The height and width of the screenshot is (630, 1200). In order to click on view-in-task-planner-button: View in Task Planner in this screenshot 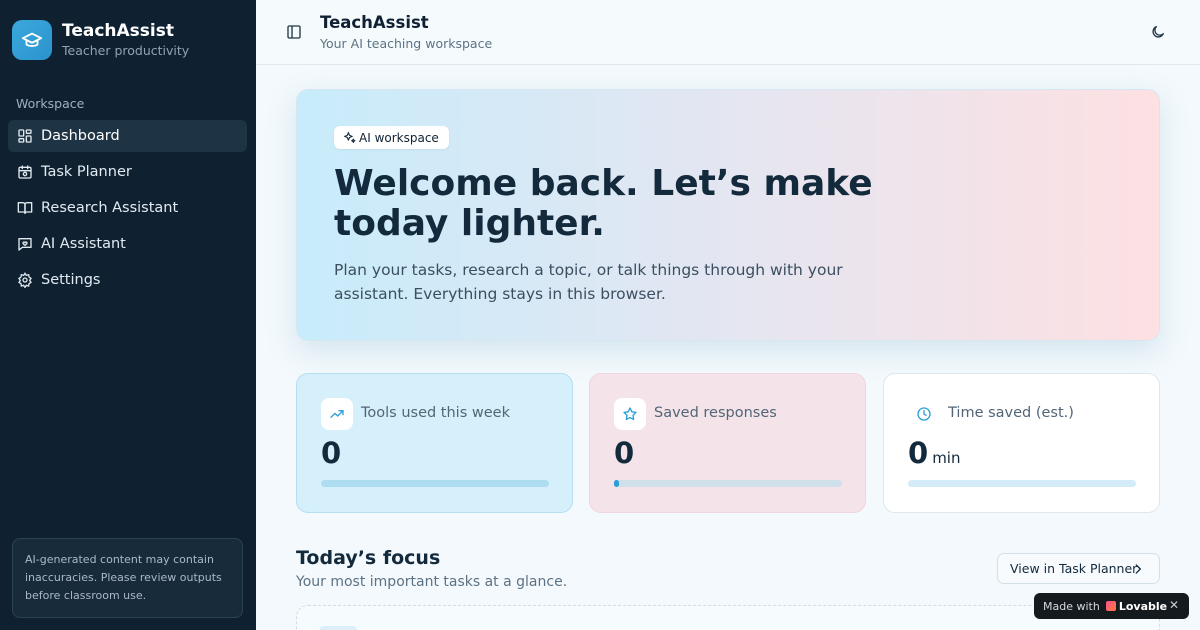, I will do `click(1078, 568)`.